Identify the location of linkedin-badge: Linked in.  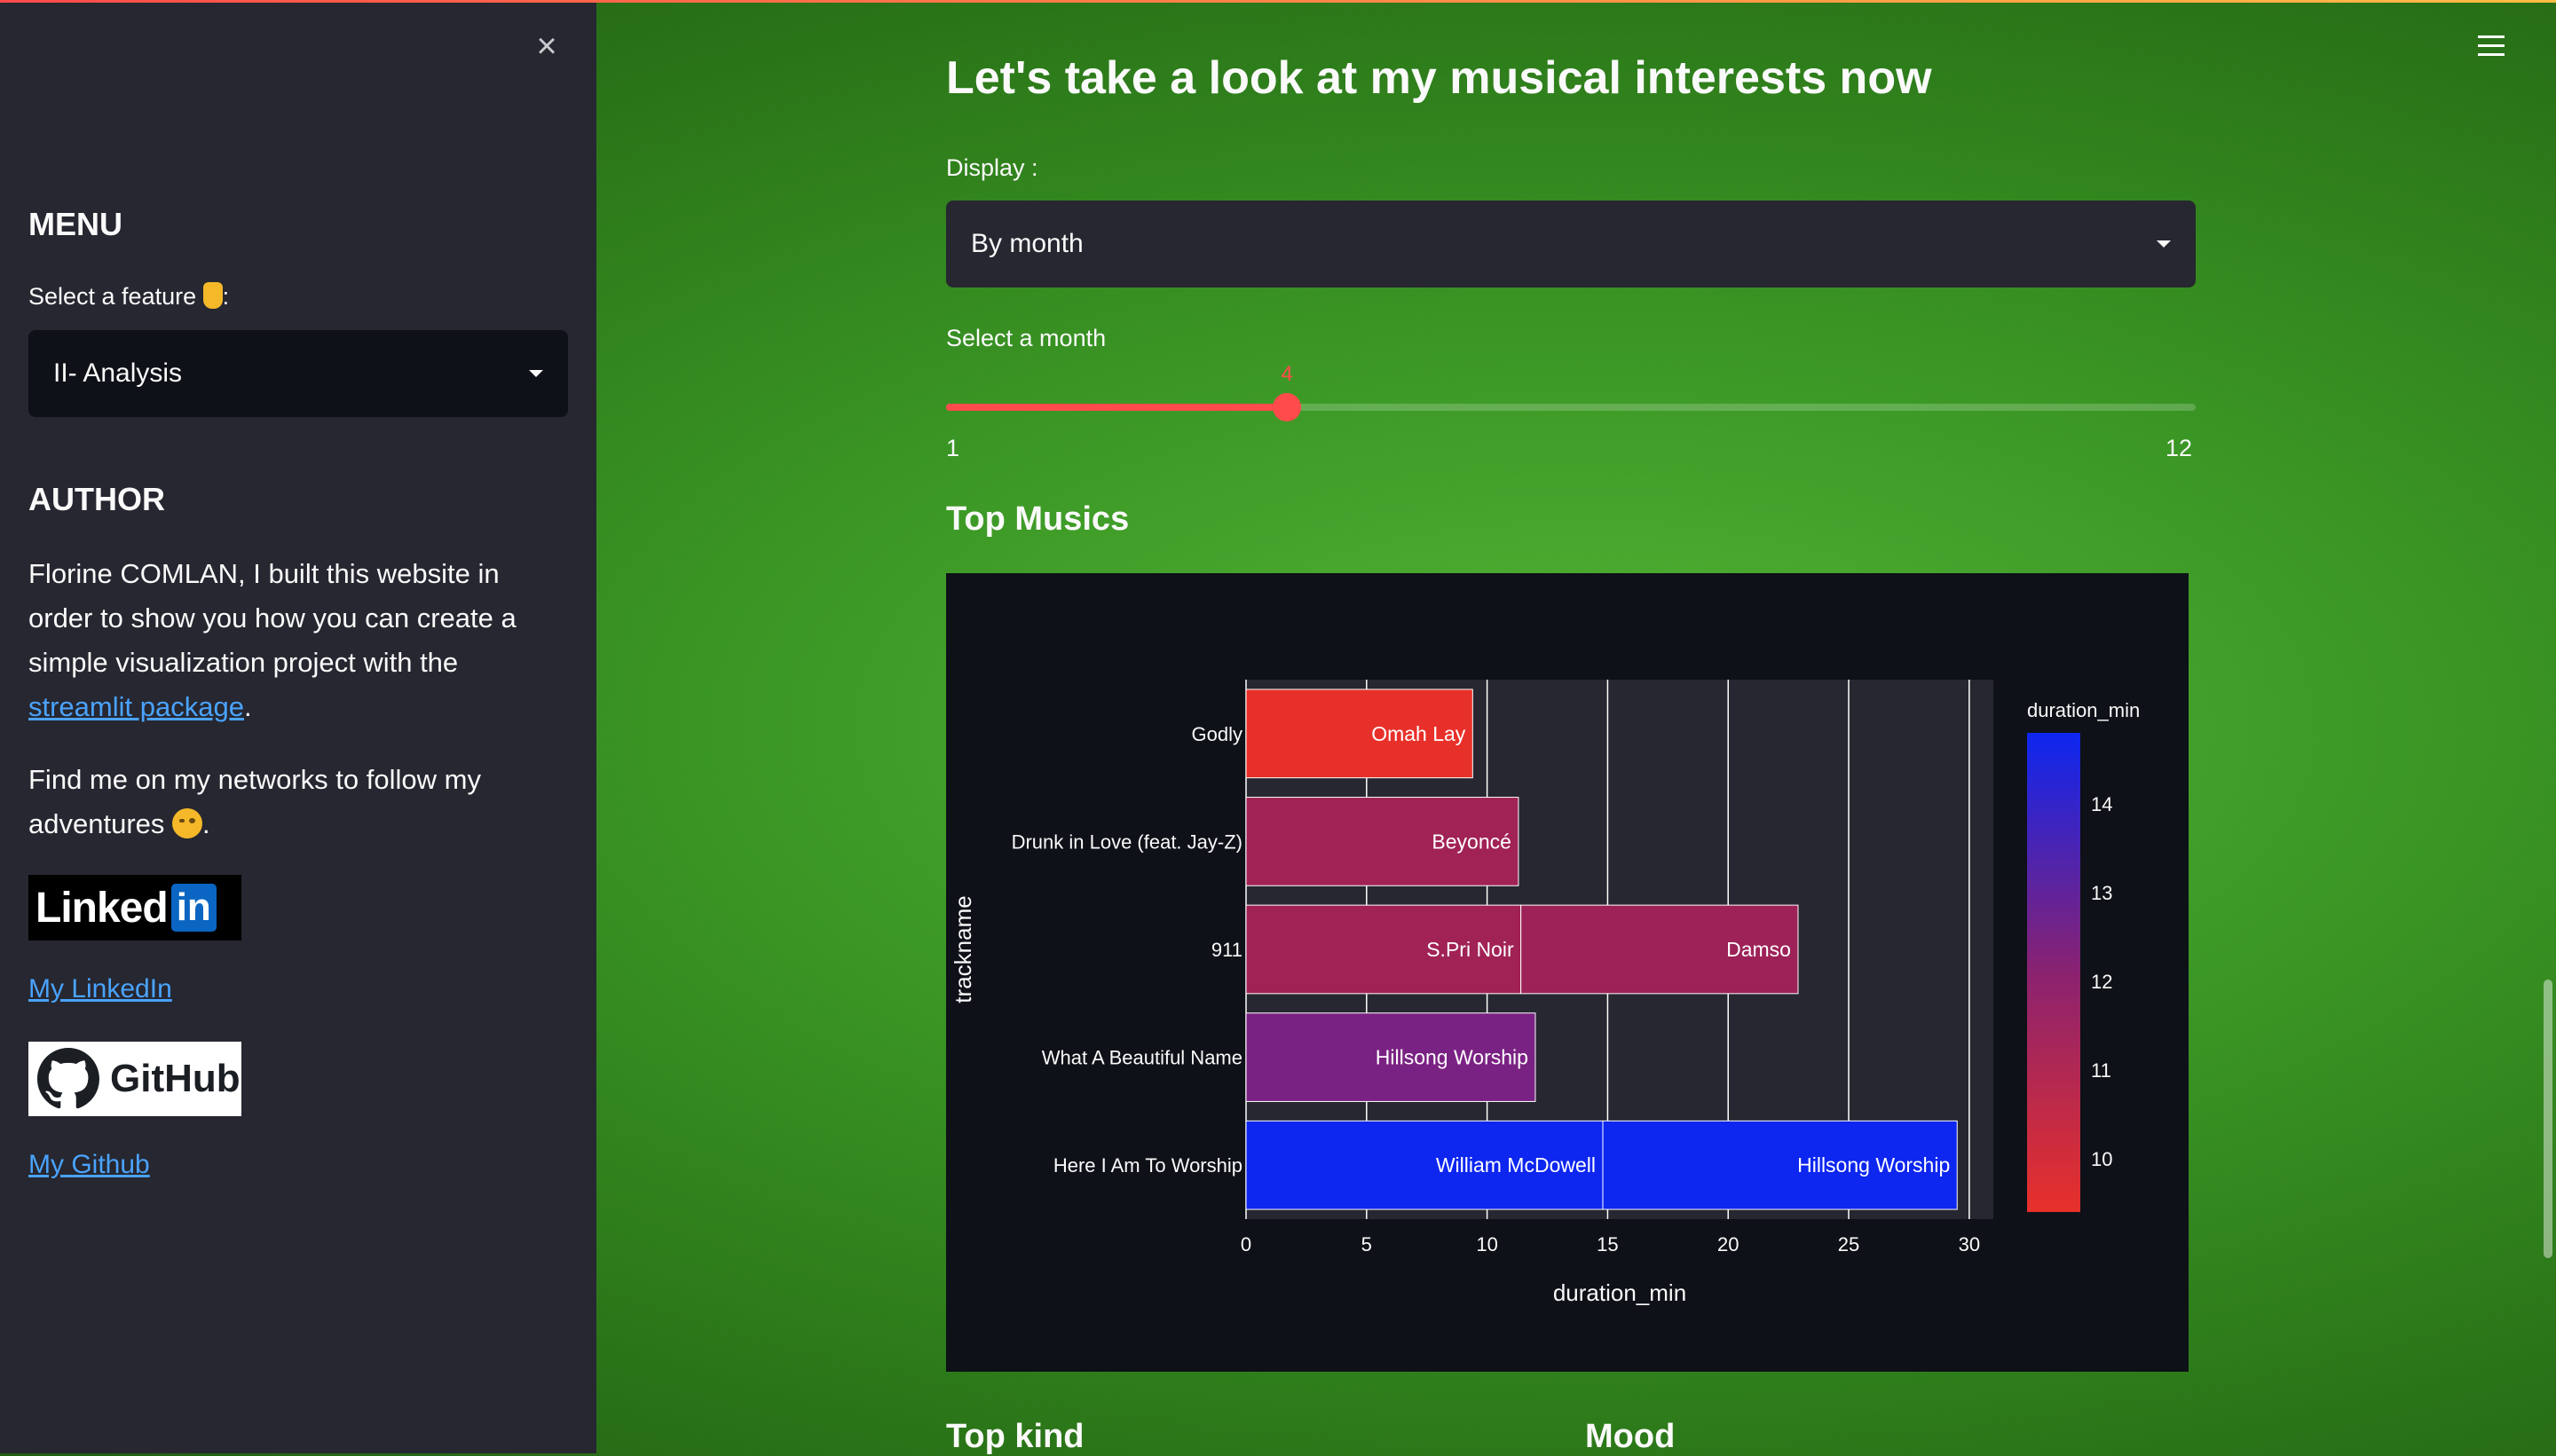
(134, 907).